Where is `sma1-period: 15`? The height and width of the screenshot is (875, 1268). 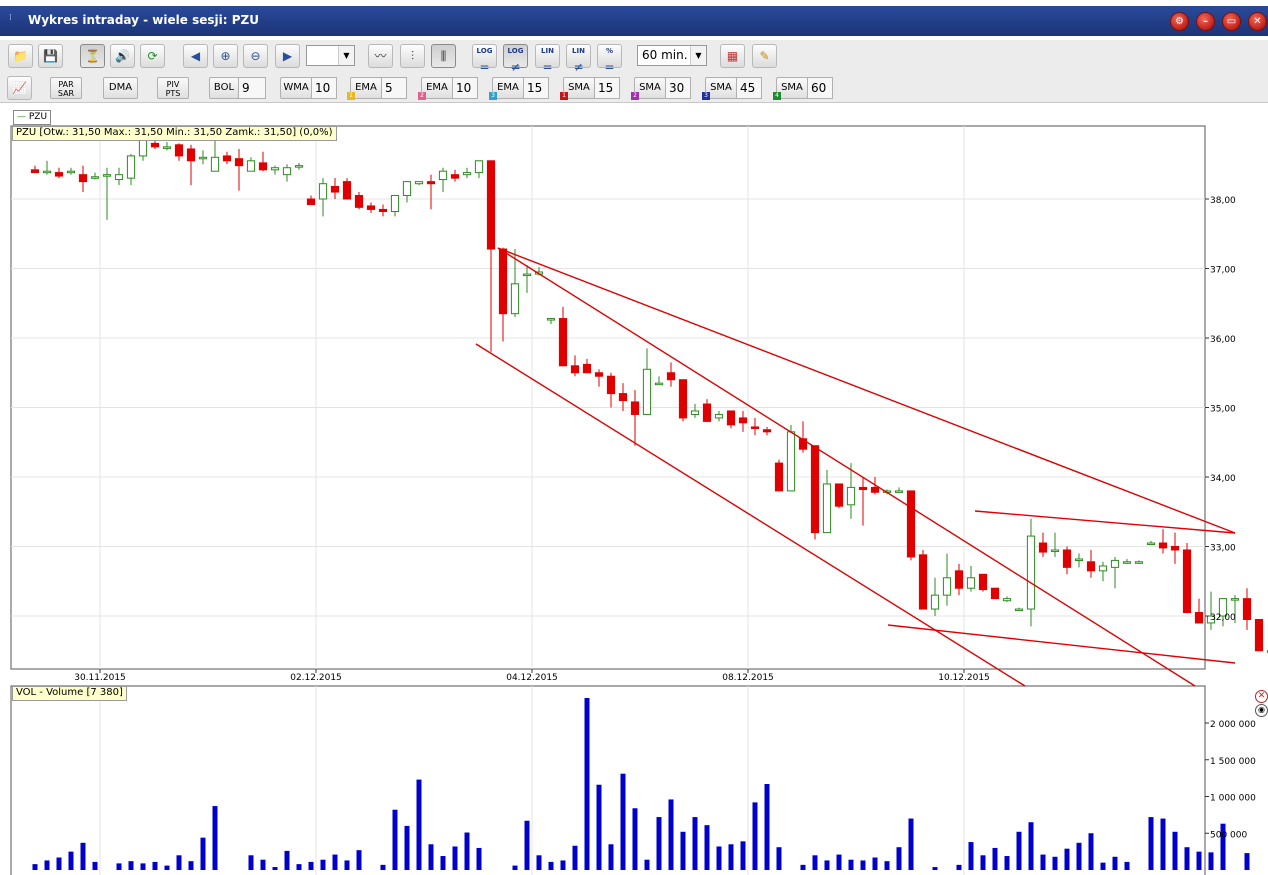
sma1-period: 15 is located at coordinates (607, 88).